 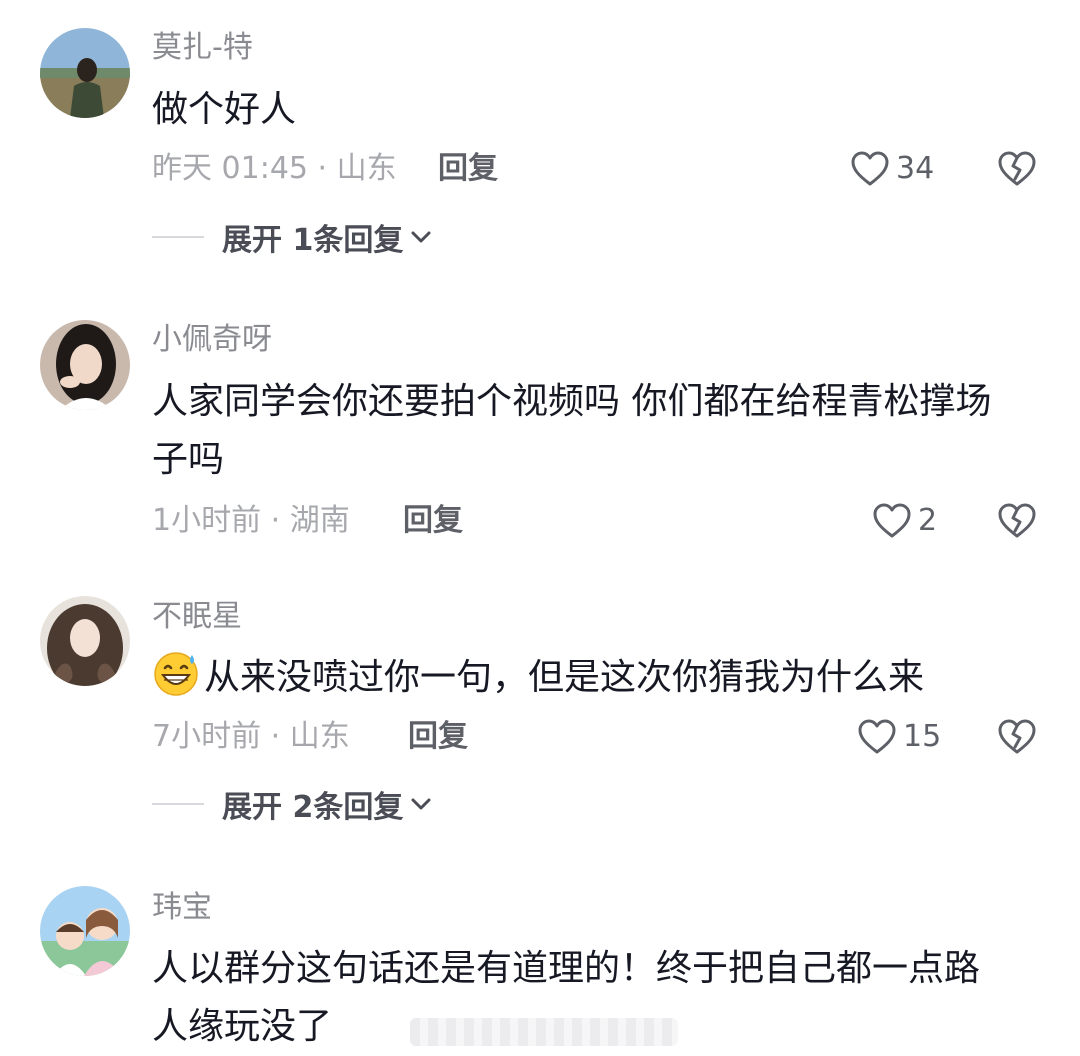 What do you see at coordinates (188, 459) in the screenshot?
I see `comment-text-line: 子吗` at bounding box center [188, 459].